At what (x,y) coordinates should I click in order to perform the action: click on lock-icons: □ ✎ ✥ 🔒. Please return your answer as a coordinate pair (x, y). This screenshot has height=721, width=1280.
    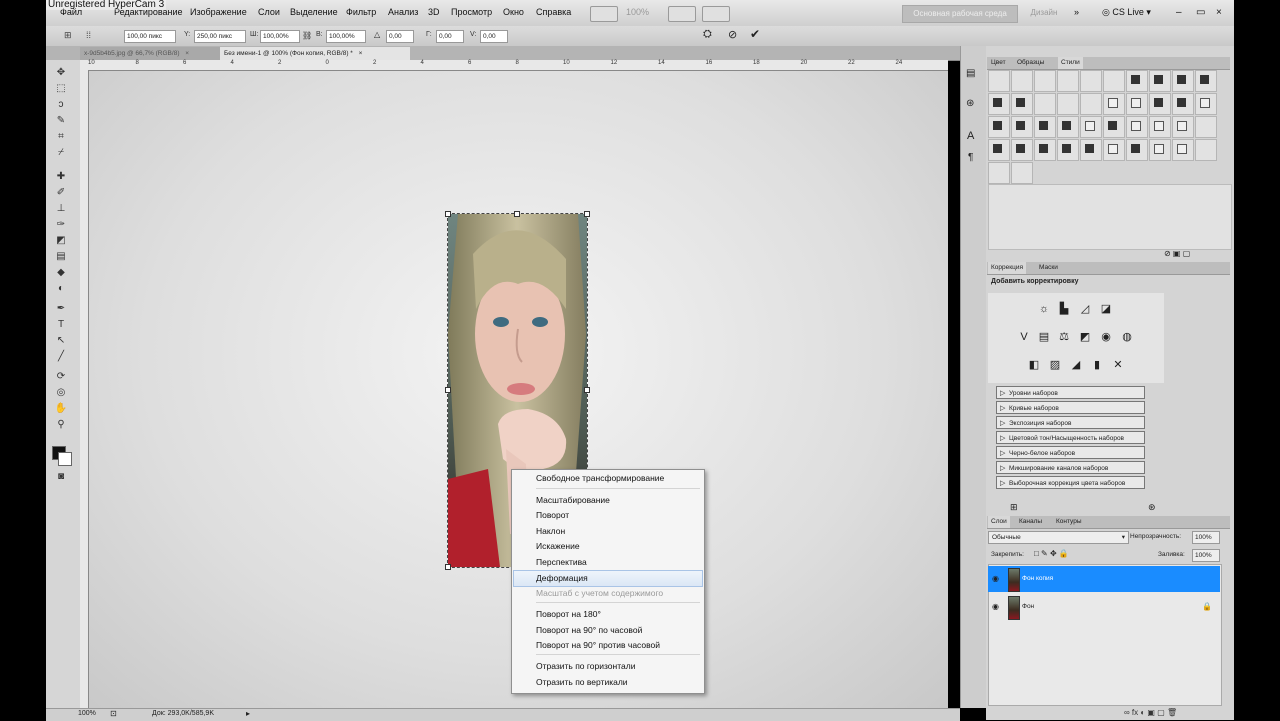
    Looking at the image, I should click on (1051, 553).